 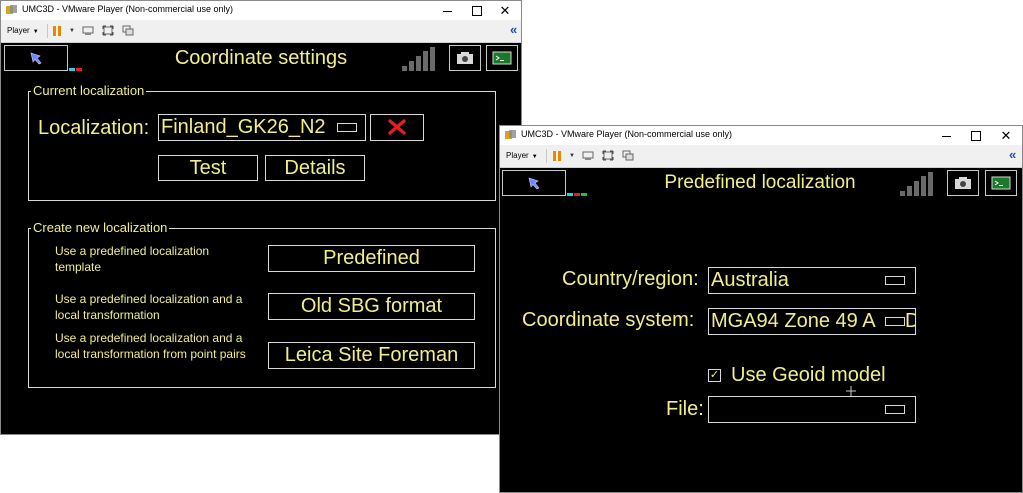 I want to click on app-header-strip: Coordinate settings, so click(x=261, y=58).